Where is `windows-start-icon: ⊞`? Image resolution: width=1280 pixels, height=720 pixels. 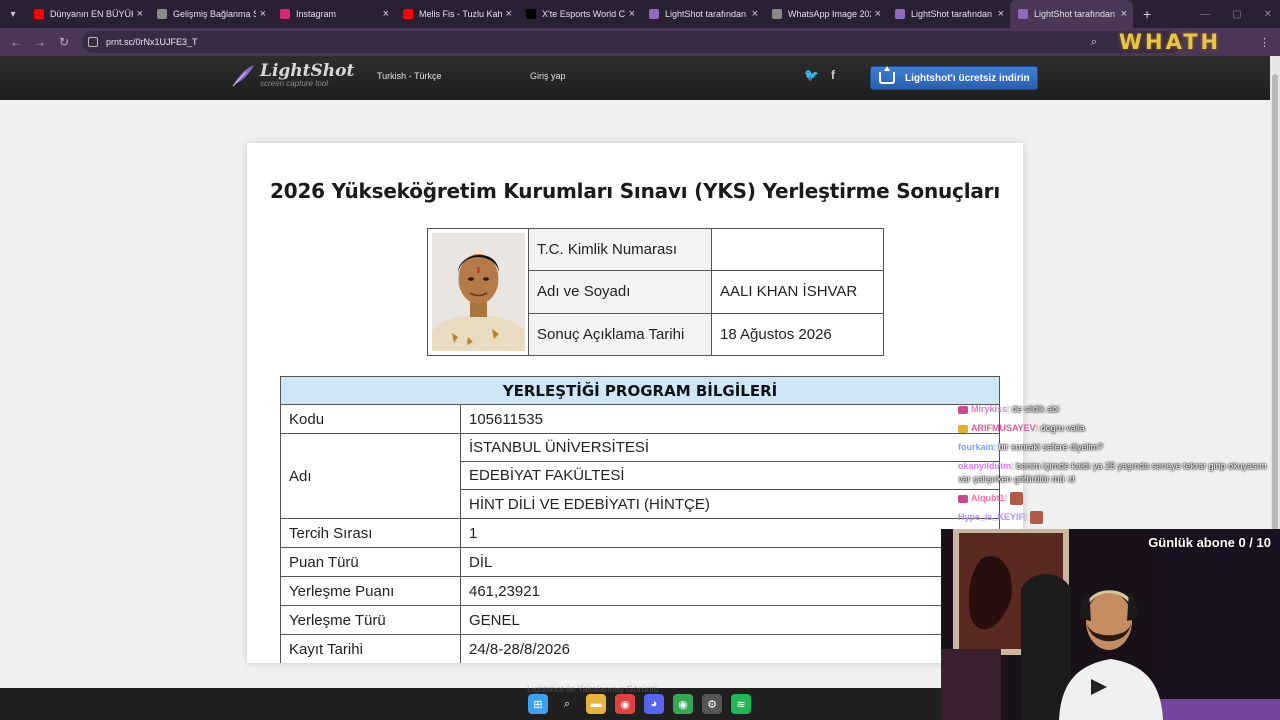
windows-start-icon: ⊞ is located at coordinates (538, 704).